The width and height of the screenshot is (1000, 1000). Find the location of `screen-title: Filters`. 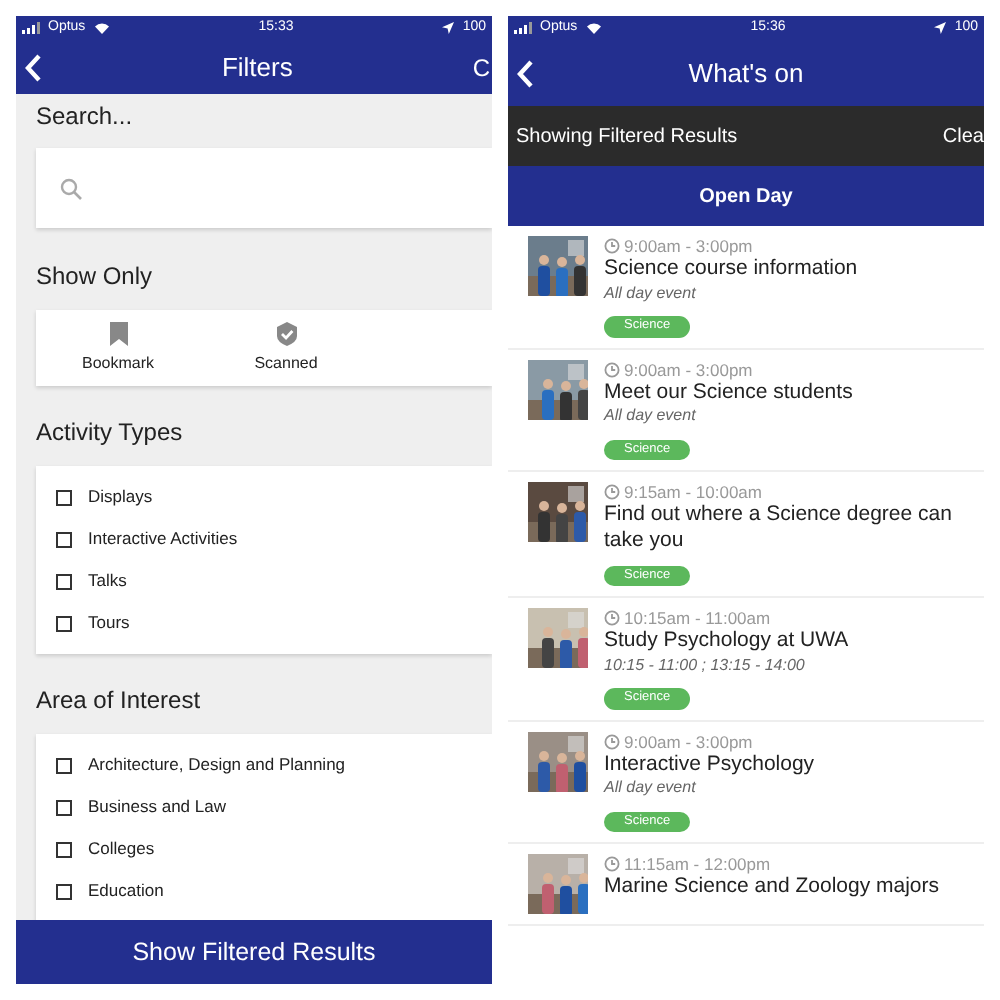

screen-title: Filters is located at coordinates (257, 67).